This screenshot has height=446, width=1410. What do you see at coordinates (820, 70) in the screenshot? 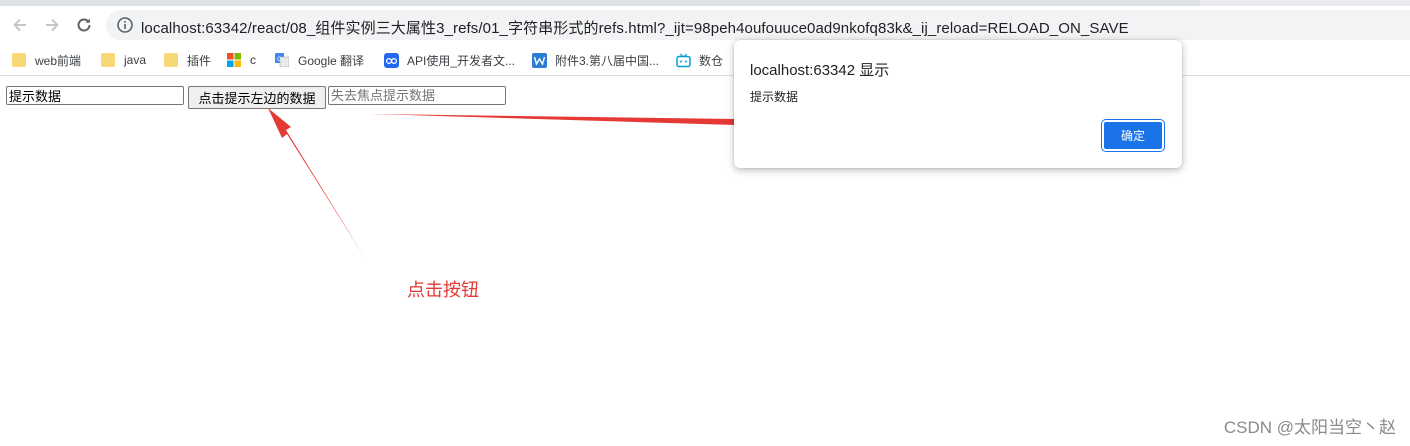
I see `dialog-title: localhost:63342 显示` at bounding box center [820, 70].